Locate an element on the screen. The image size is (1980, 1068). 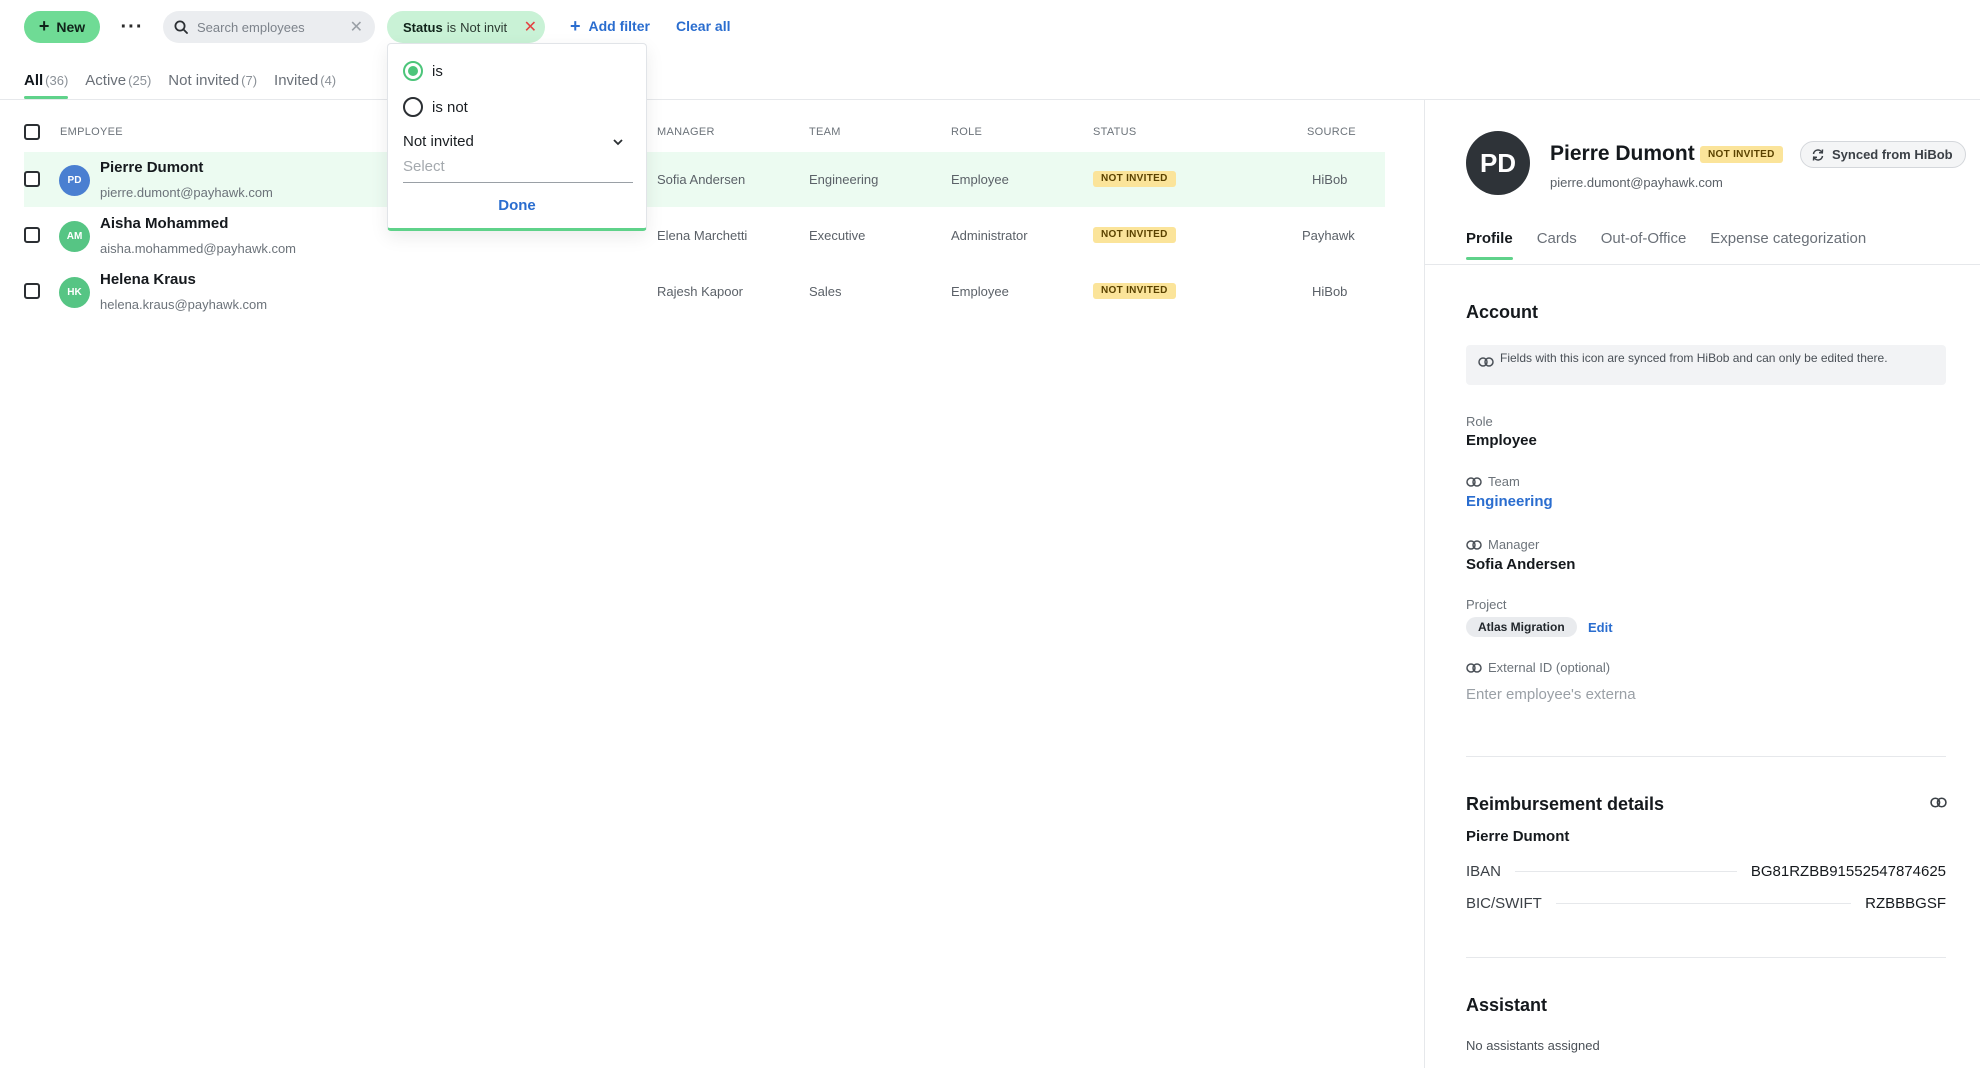
role-label: Role is located at coordinates (1479, 421).